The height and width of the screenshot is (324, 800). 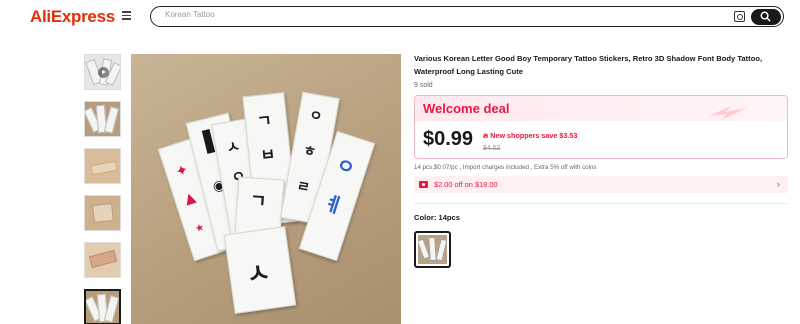 What do you see at coordinates (486, 135) in the screenshot?
I see `fire-icon: 🔥︎` at bounding box center [486, 135].